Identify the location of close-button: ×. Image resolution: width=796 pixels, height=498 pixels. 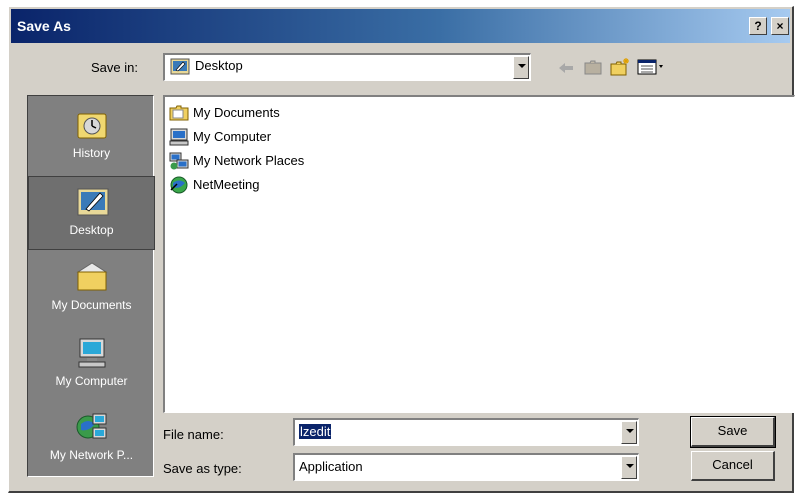
(780, 26).